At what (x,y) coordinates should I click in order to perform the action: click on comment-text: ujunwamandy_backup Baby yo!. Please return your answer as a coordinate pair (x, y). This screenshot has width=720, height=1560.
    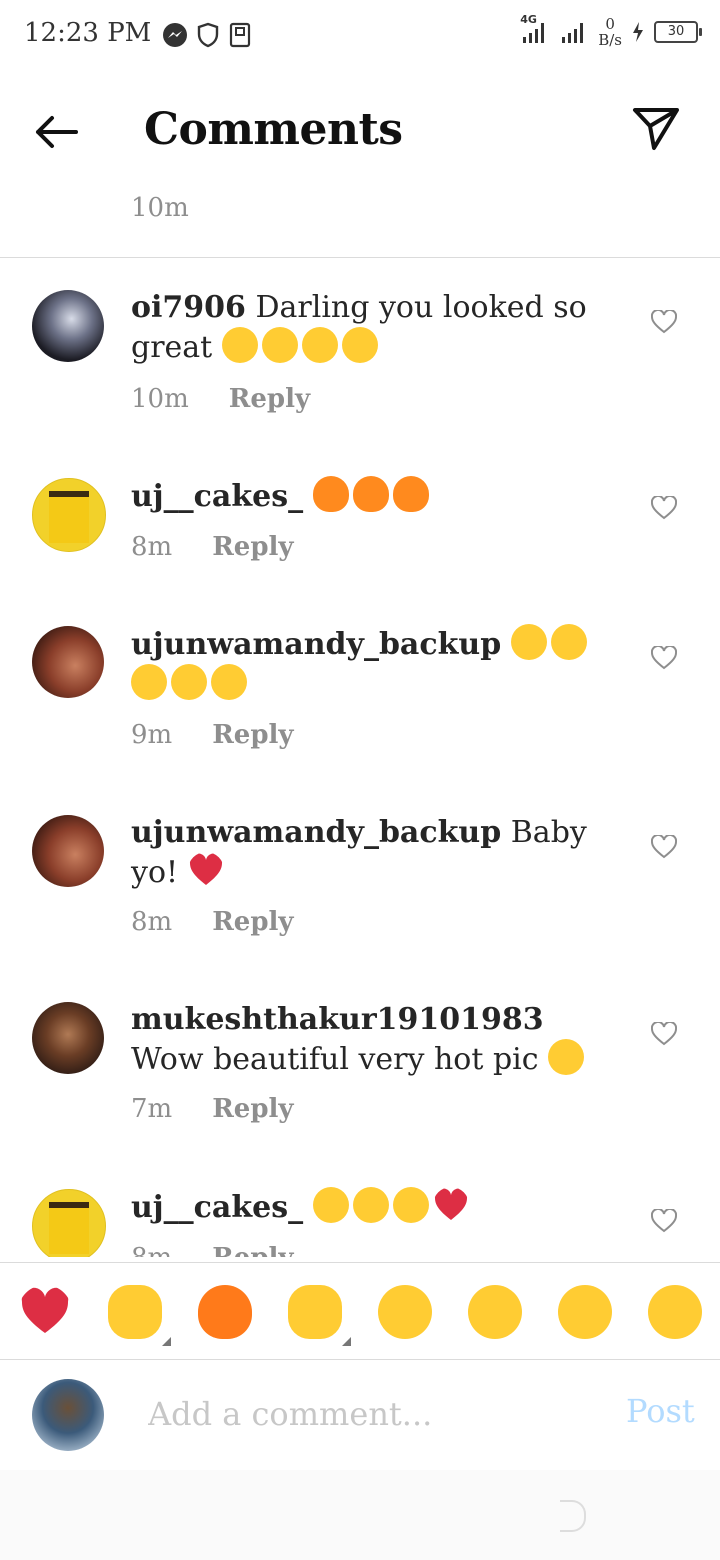
    Looking at the image, I should click on (376, 852).